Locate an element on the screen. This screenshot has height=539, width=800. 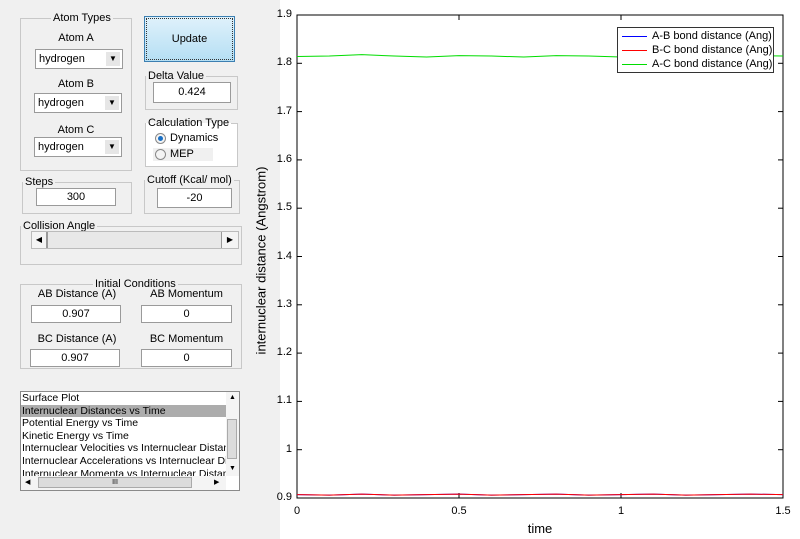
group-title: Atom Types is located at coordinates (82, 18).